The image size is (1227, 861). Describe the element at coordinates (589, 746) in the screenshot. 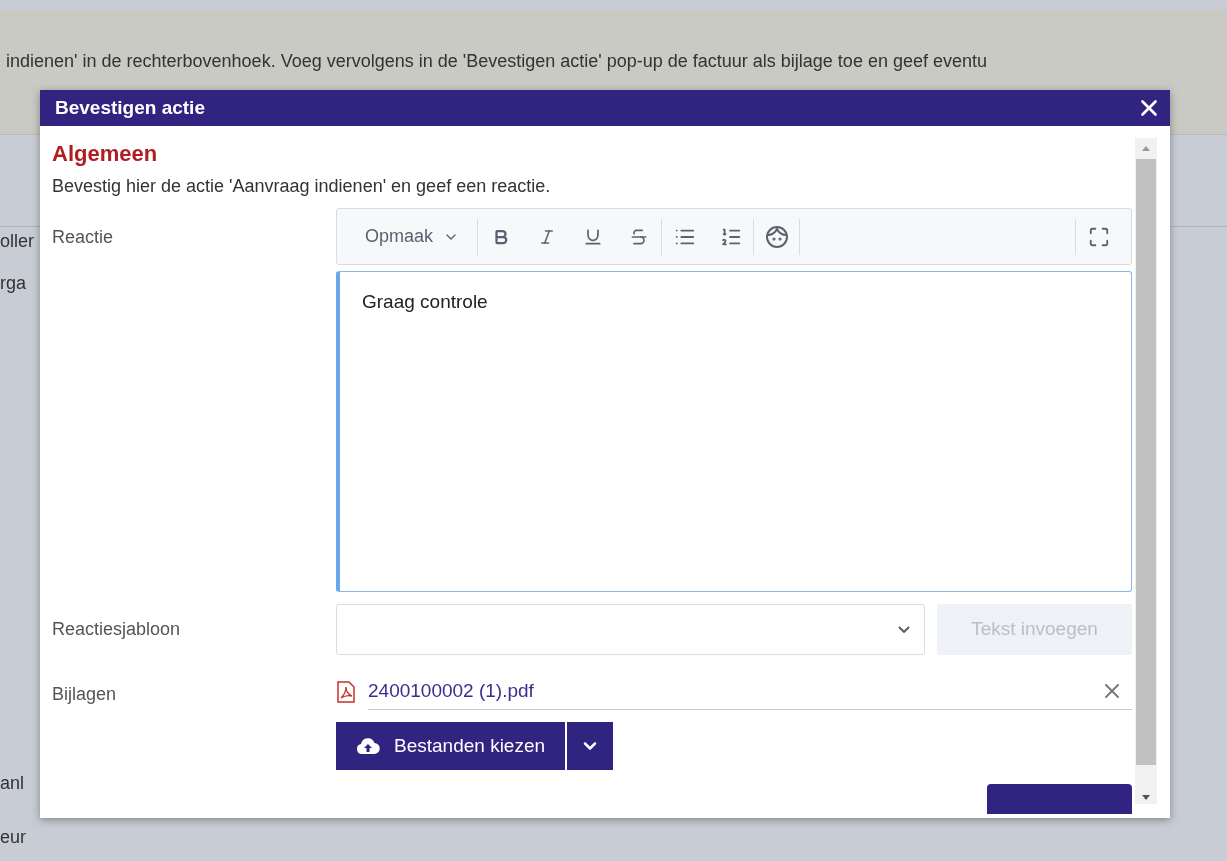

I see `dropdown-button` at that location.